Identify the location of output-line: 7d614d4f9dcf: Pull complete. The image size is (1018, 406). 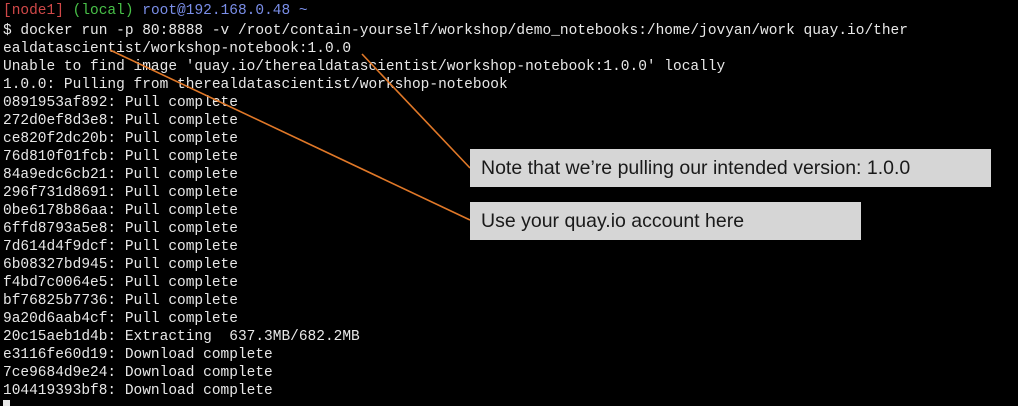
(120, 247).